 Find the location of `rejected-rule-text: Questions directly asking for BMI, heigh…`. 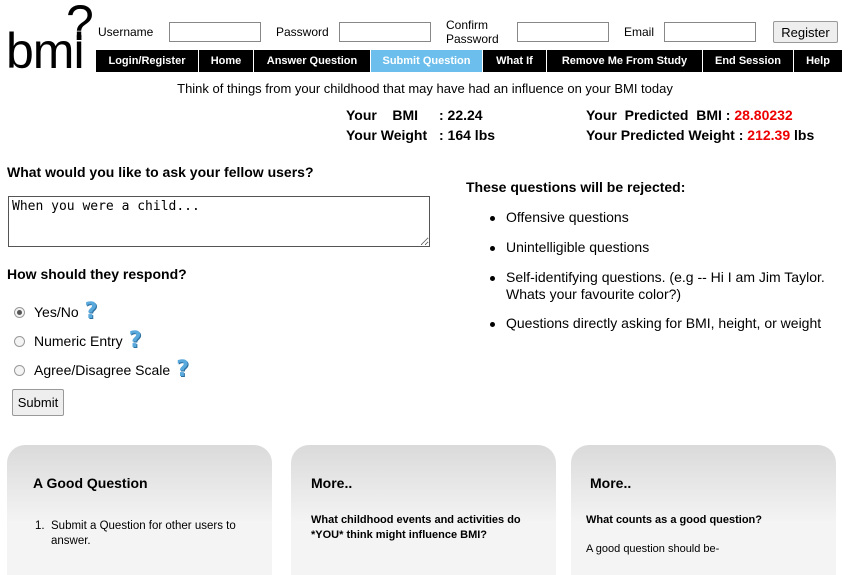

rejected-rule-text: Questions directly asking for BMI, heigh… is located at coordinates (664, 323).